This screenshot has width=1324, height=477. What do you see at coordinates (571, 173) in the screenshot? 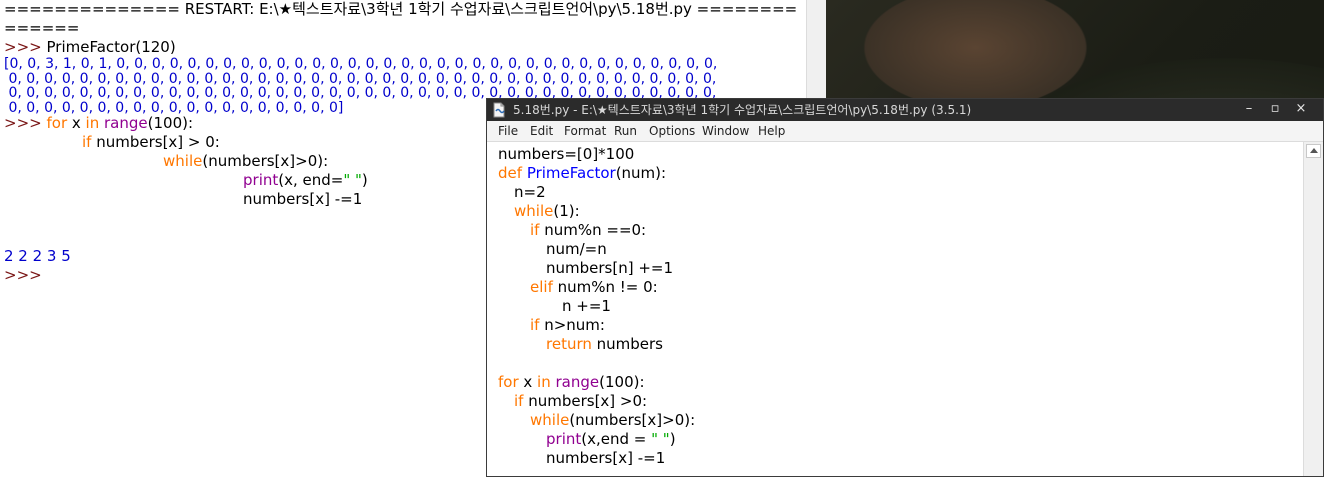
I see `function-name: PrimeFactor` at bounding box center [571, 173].